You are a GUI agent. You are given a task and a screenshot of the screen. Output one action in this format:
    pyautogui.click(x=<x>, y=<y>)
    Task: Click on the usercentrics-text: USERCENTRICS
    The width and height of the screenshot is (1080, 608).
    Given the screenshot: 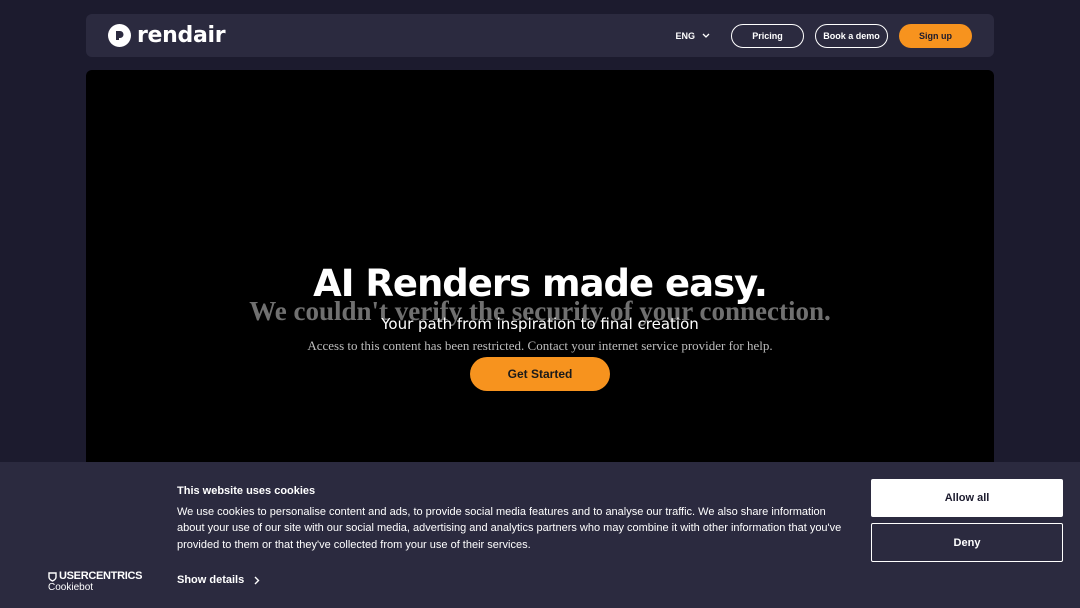 What is the action you would take?
    pyautogui.click(x=101, y=576)
    